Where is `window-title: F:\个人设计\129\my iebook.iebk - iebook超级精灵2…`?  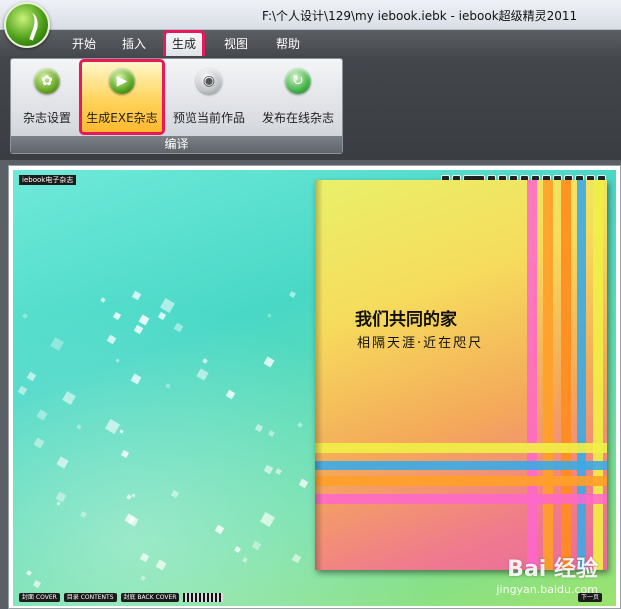 window-title: F:\个人设计\129\my iebook.iebk - iebook超级精灵2… is located at coordinates (420, 16).